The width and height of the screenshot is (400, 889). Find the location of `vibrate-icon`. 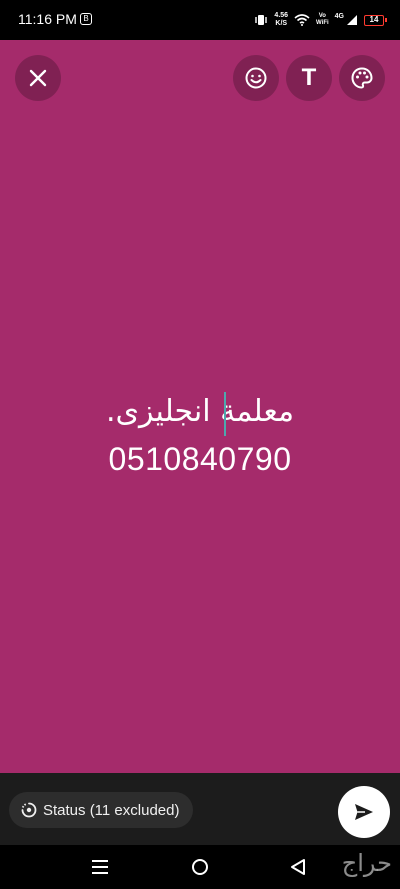

vibrate-icon is located at coordinates (261, 20).